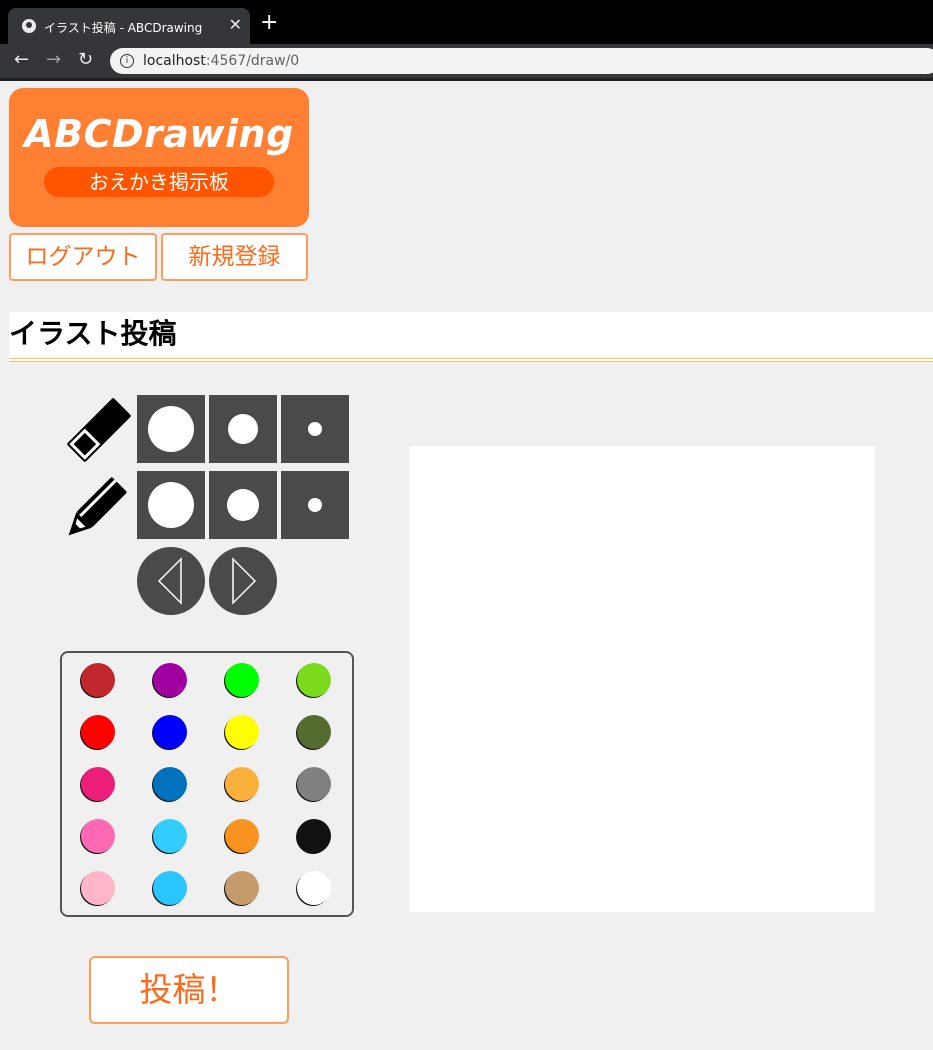 This screenshot has height=1050, width=933. Describe the element at coordinates (53, 60) in the screenshot. I see `forward-icon: →` at that location.